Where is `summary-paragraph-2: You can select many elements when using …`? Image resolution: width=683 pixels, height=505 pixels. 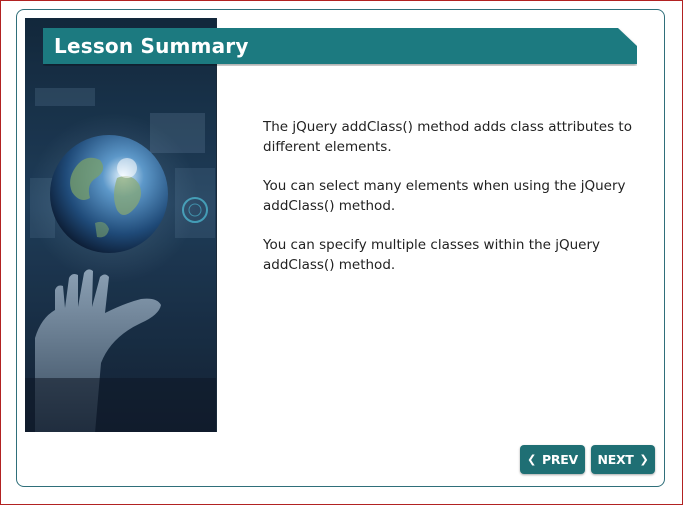 summary-paragraph-2: You can select many elements when using … is located at coordinates (444, 196).